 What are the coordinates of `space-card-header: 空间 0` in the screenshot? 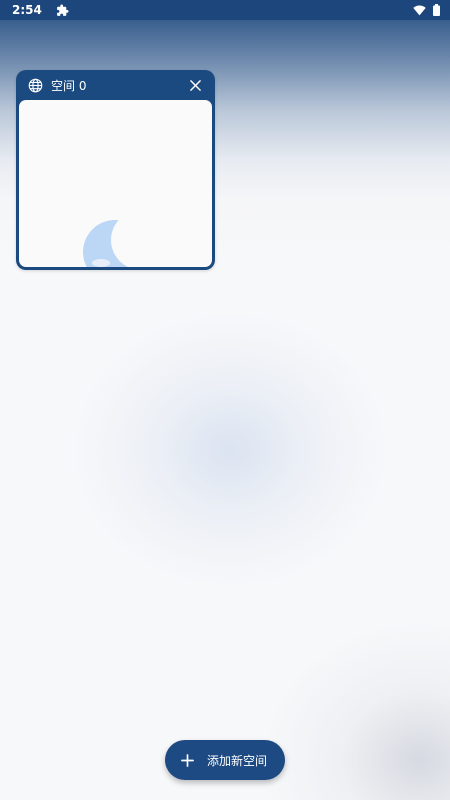 It's located at (115, 85).